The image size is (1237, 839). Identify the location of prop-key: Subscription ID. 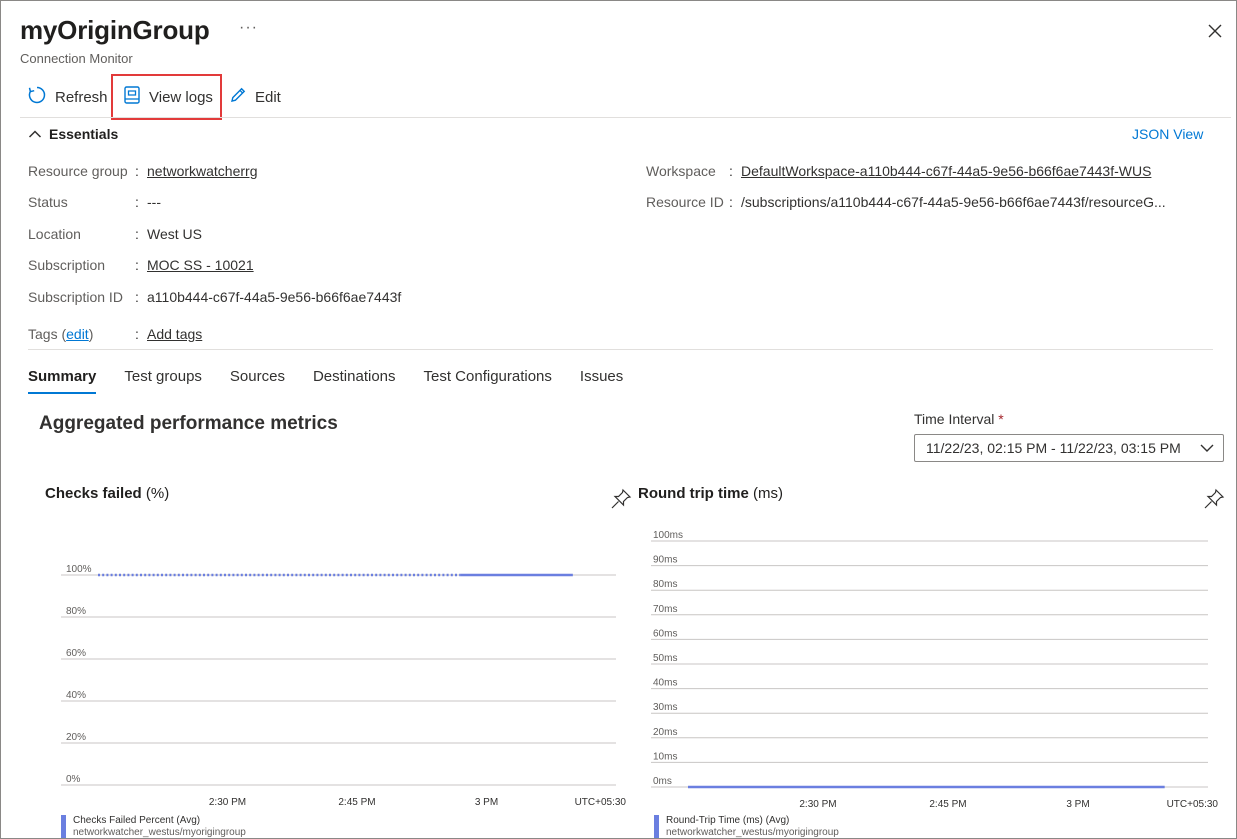
(75, 297).